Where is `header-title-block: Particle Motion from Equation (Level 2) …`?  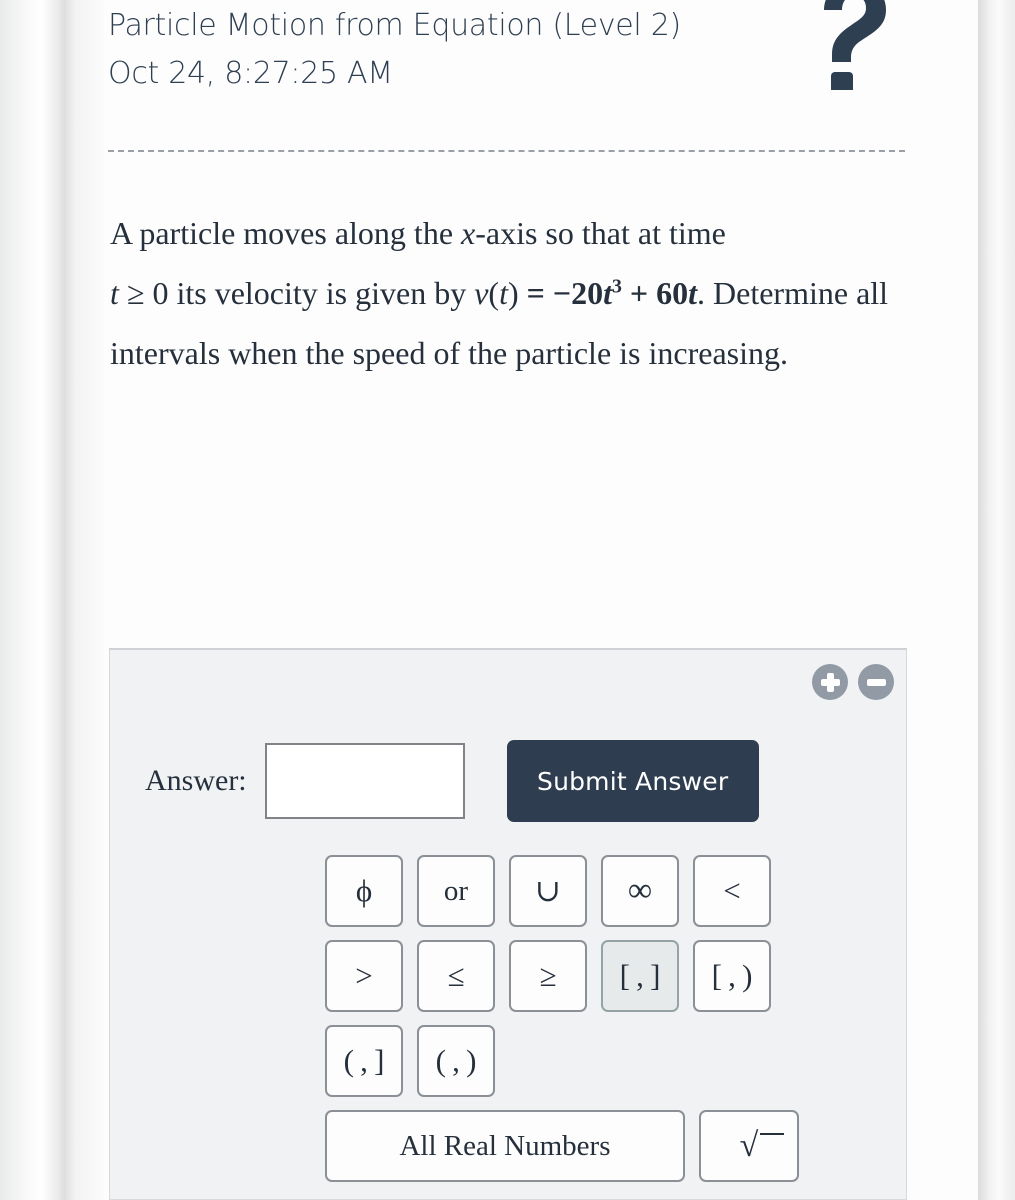 header-title-block: Particle Motion from Equation (Level 2) … is located at coordinates (448, 50).